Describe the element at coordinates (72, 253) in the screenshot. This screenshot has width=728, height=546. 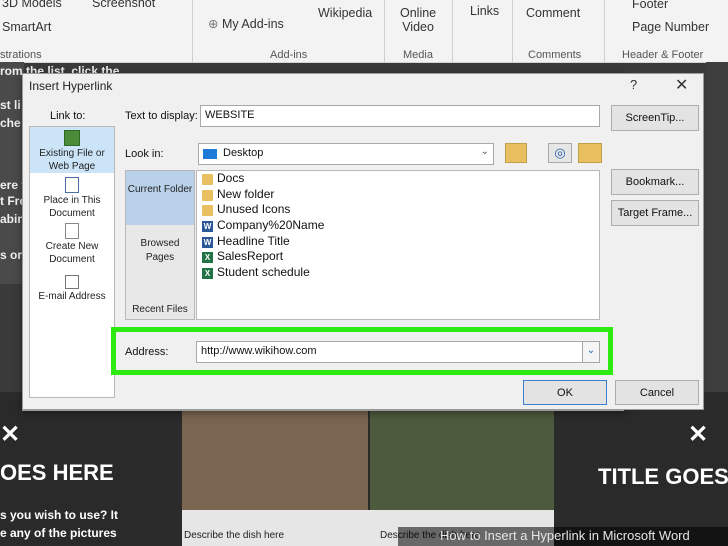
I see `link-create-label: Create New Document` at that location.